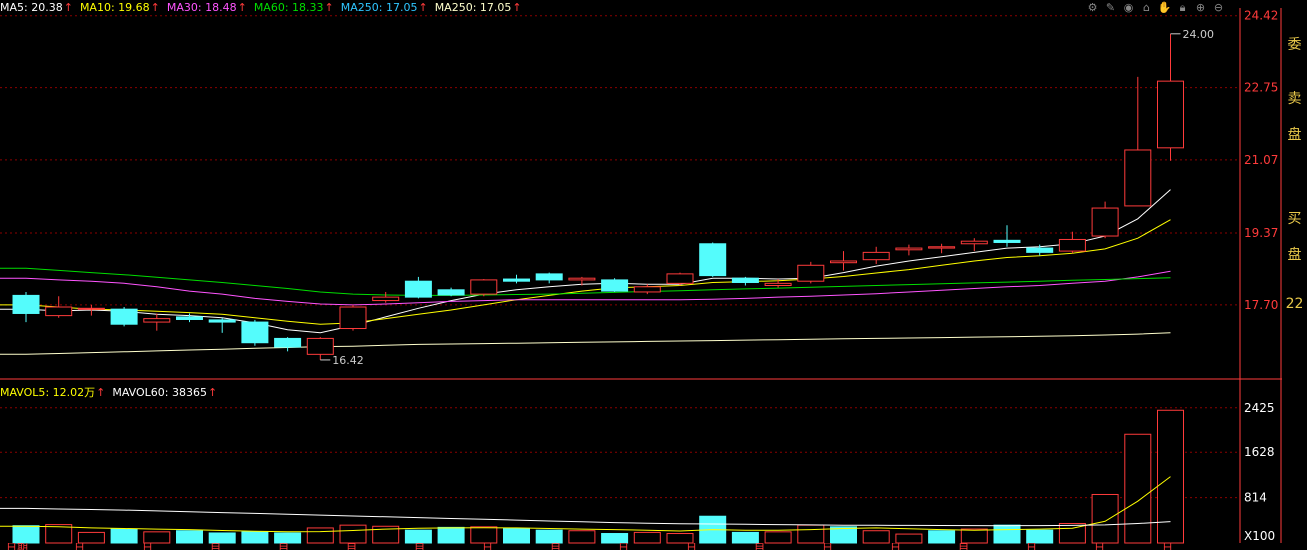  I want to click on price-axis-label: 24.42, so click(1261, 16).